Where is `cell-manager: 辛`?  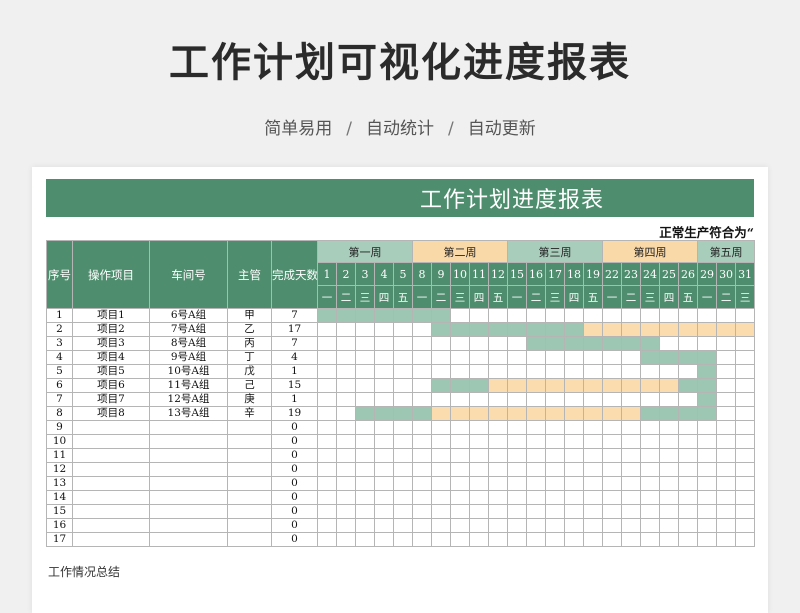 cell-manager: 辛 is located at coordinates (249, 413).